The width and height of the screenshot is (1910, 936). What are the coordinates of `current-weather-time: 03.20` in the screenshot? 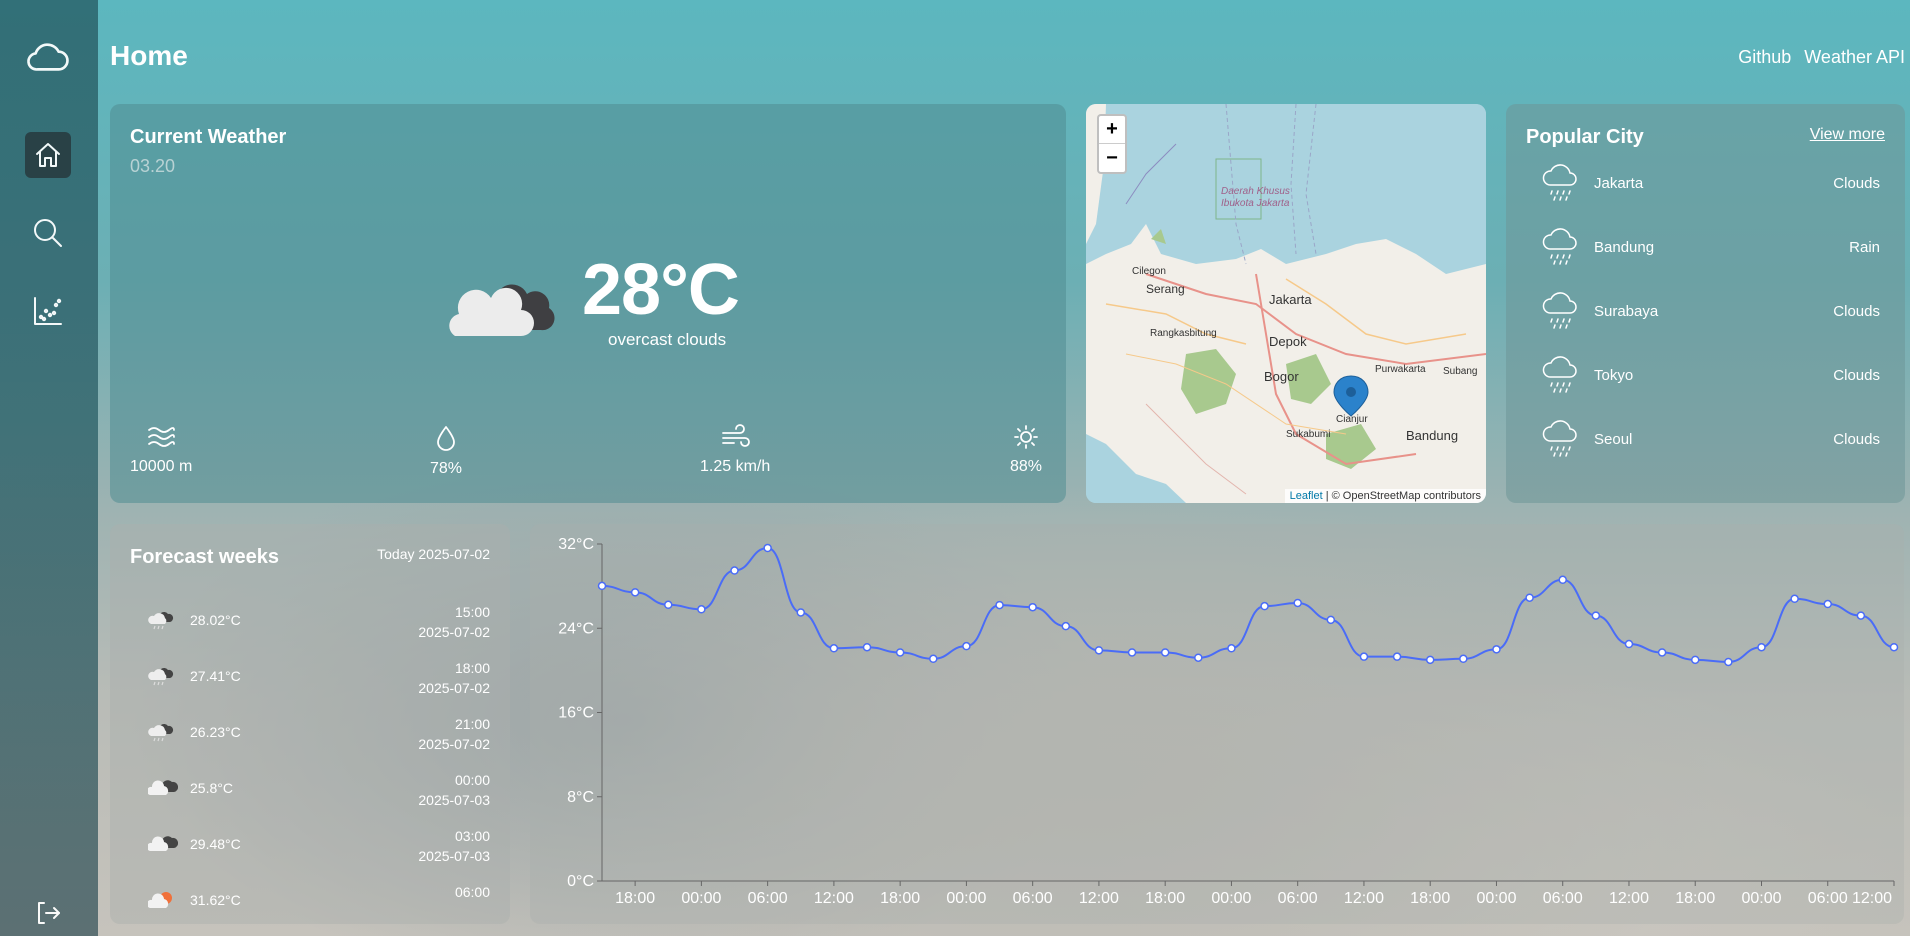 It's located at (153, 166).